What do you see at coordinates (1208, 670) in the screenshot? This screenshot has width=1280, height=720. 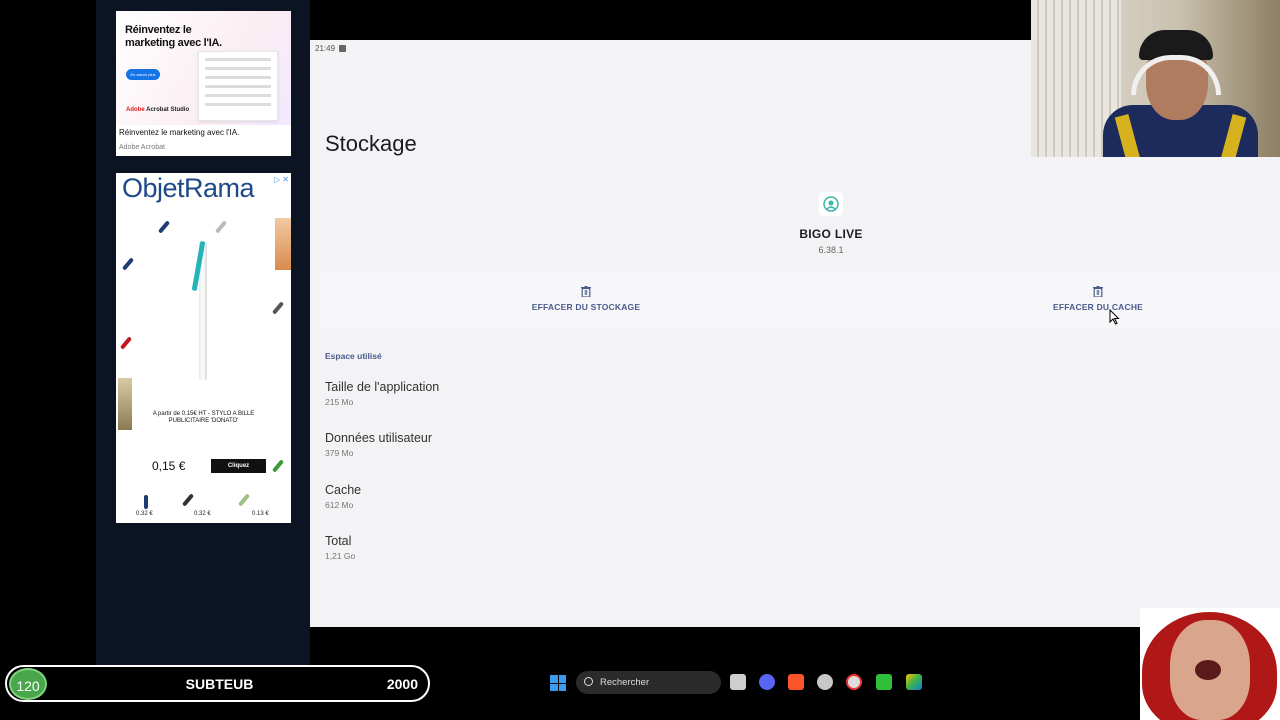 I see `guest-mouth` at bounding box center [1208, 670].